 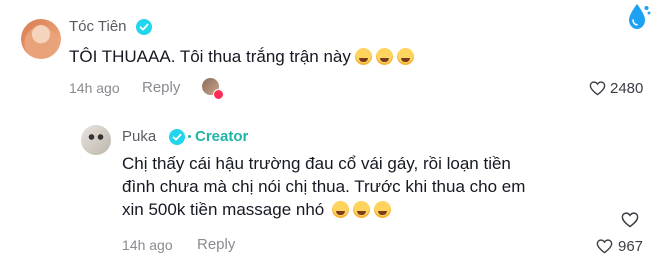 What do you see at coordinates (223, 209) in the screenshot?
I see `reply-text-line: xin 500k tiền massage nhó` at bounding box center [223, 209].